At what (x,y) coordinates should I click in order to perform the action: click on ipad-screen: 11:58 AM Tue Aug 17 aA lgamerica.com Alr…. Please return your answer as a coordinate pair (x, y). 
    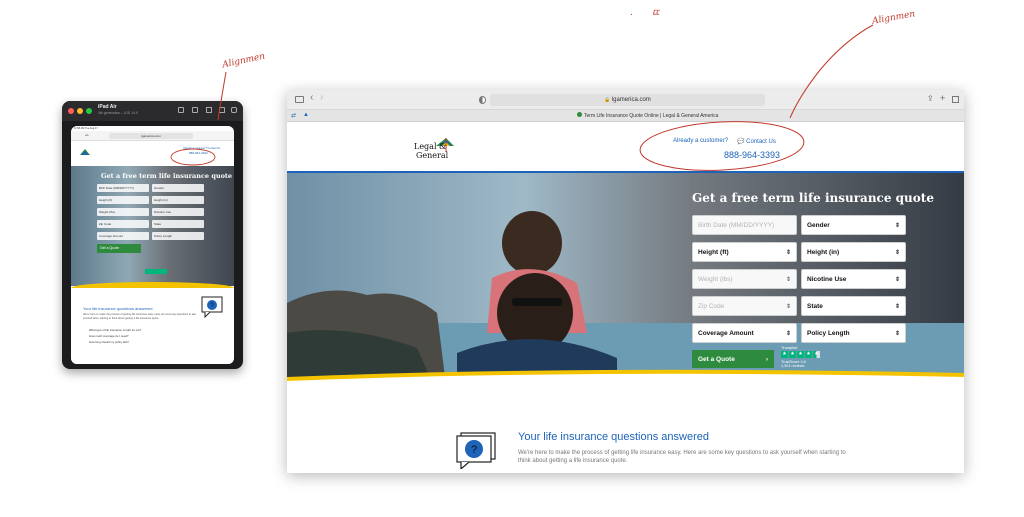
    Looking at the image, I should click on (152, 245).